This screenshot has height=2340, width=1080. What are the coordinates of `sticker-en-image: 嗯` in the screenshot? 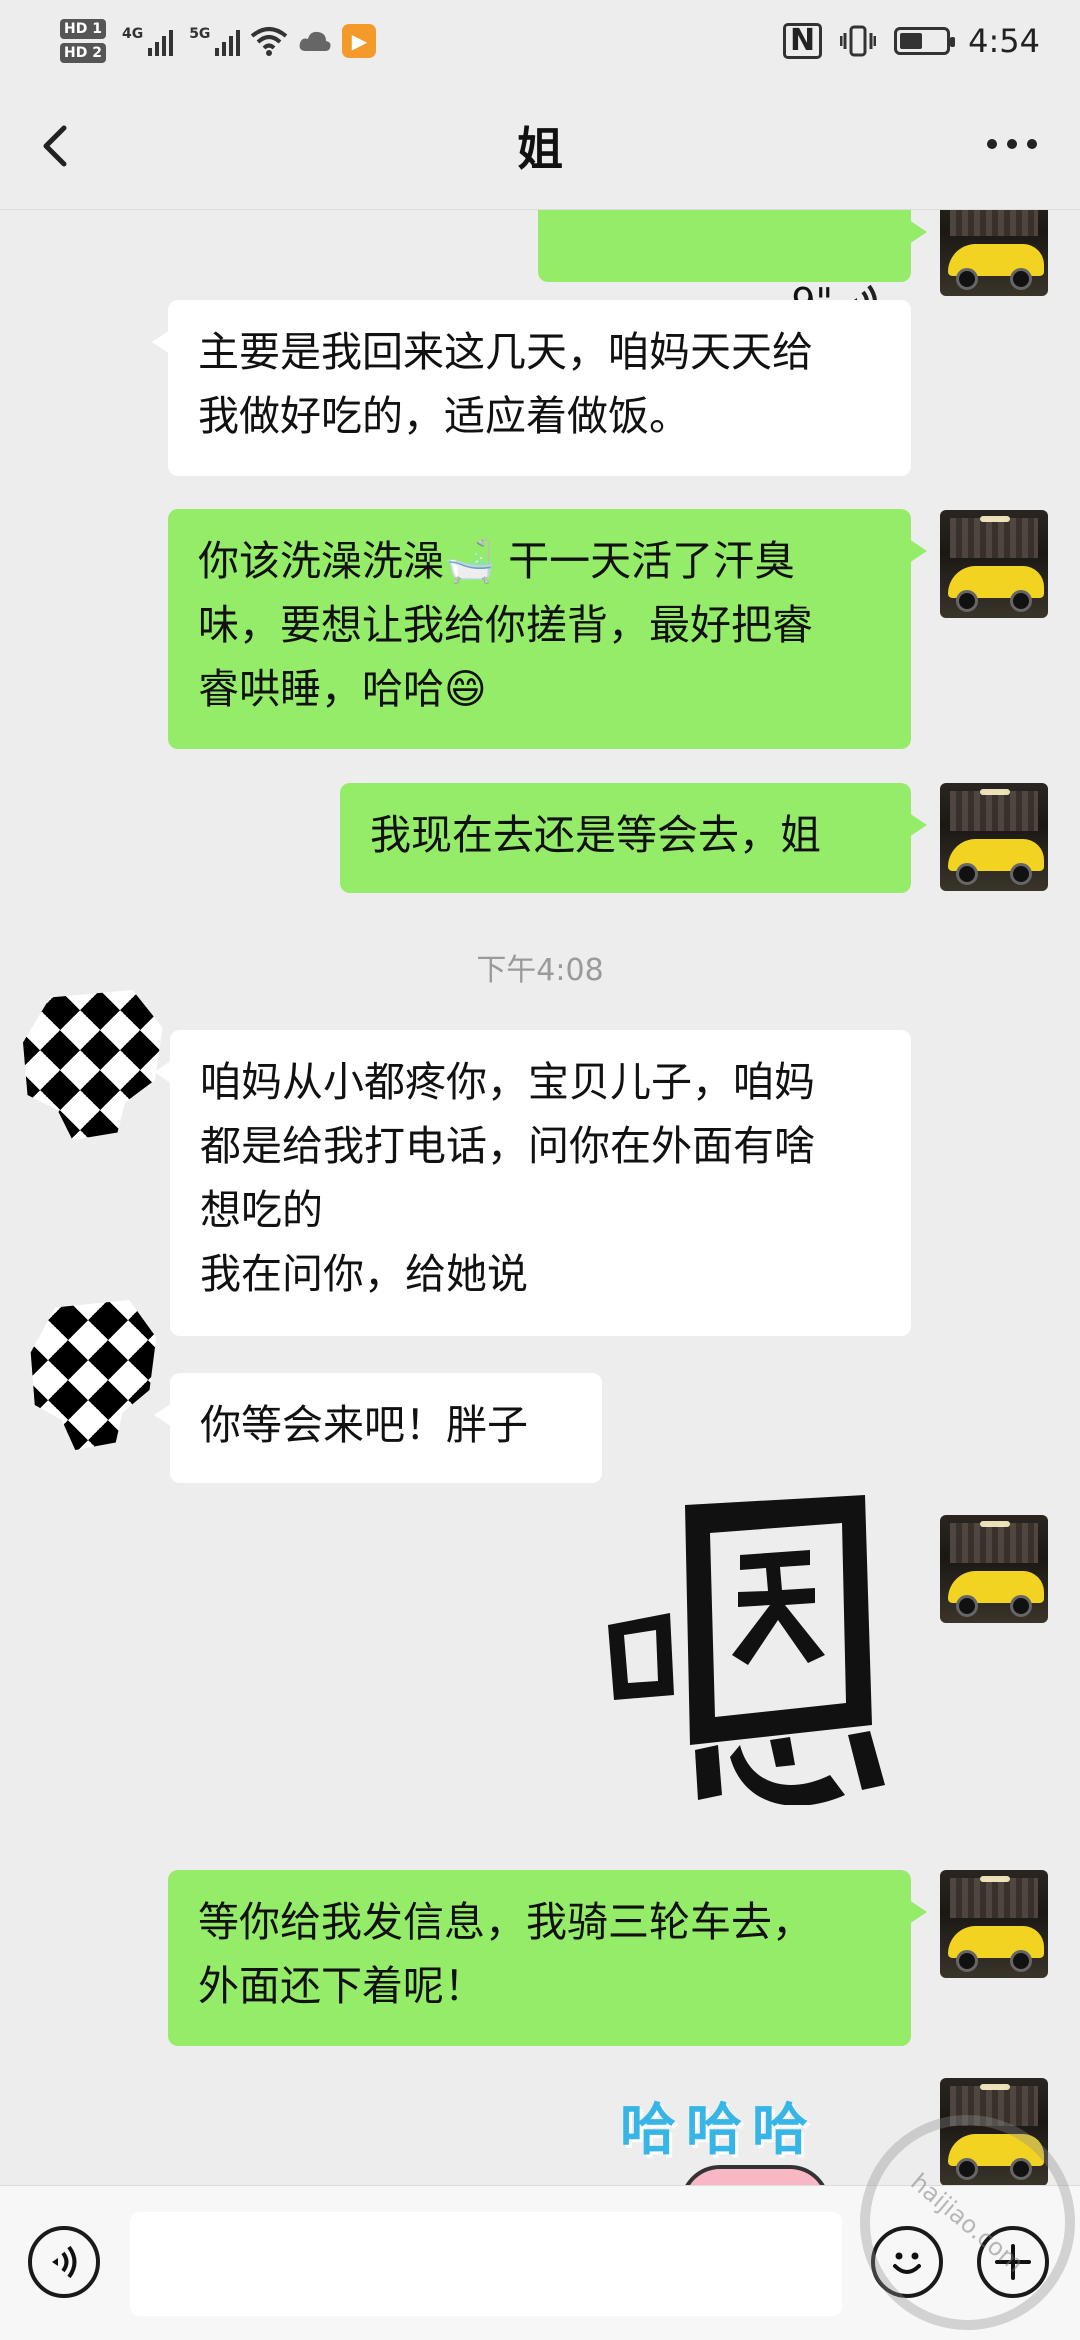 It's located at (745, 1650).